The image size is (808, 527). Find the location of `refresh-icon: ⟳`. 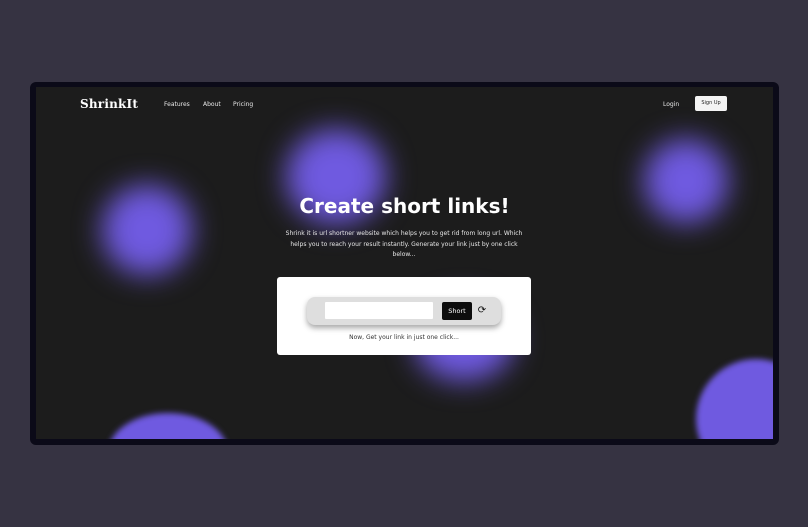

refresh-icon: ⟳ is located at coordinates (482, 311).